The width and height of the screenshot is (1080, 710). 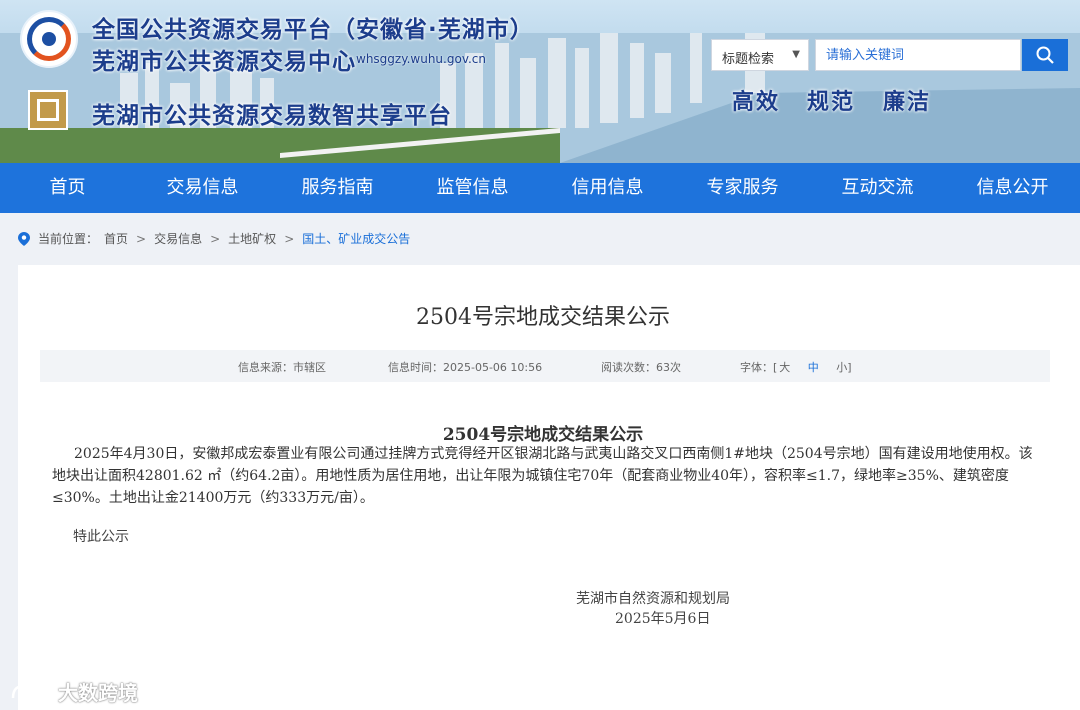 What do you see at coordinates (756, 102) in the screenshot?
I see `slogan-efficient: 高效` at bounding box center [756, 102].